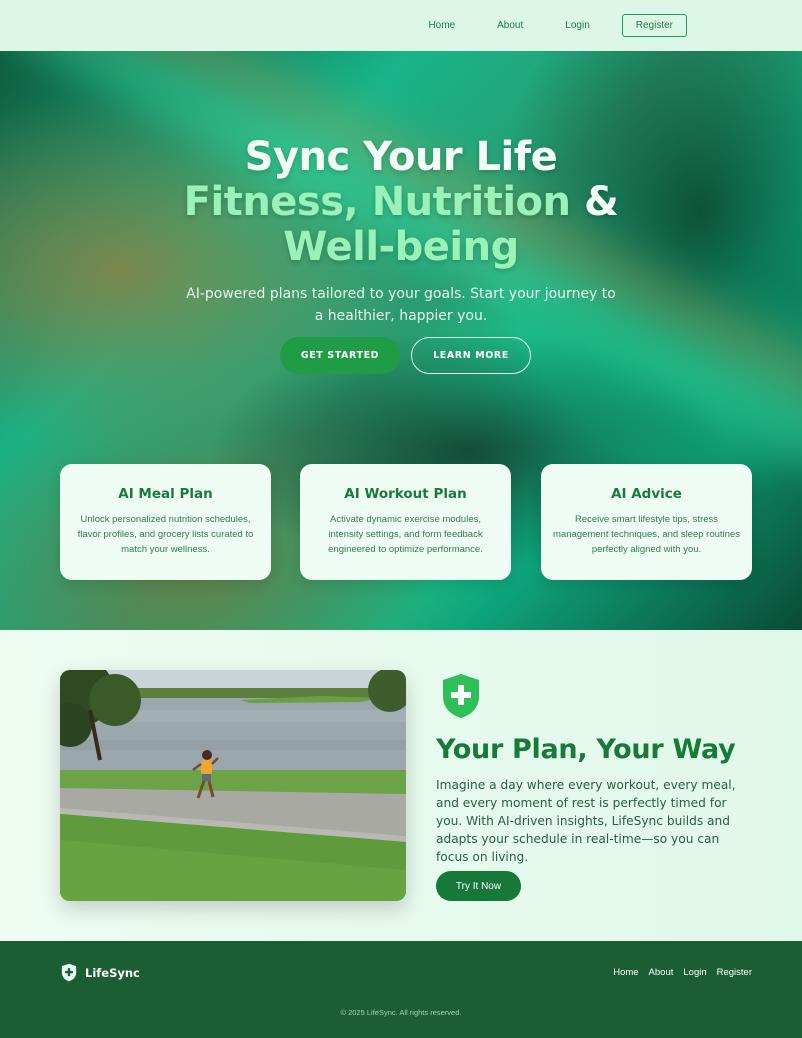 This screenshot has height=1038, width=802. I want to click on card-title: AI Meal Plan, so click(165, 494).